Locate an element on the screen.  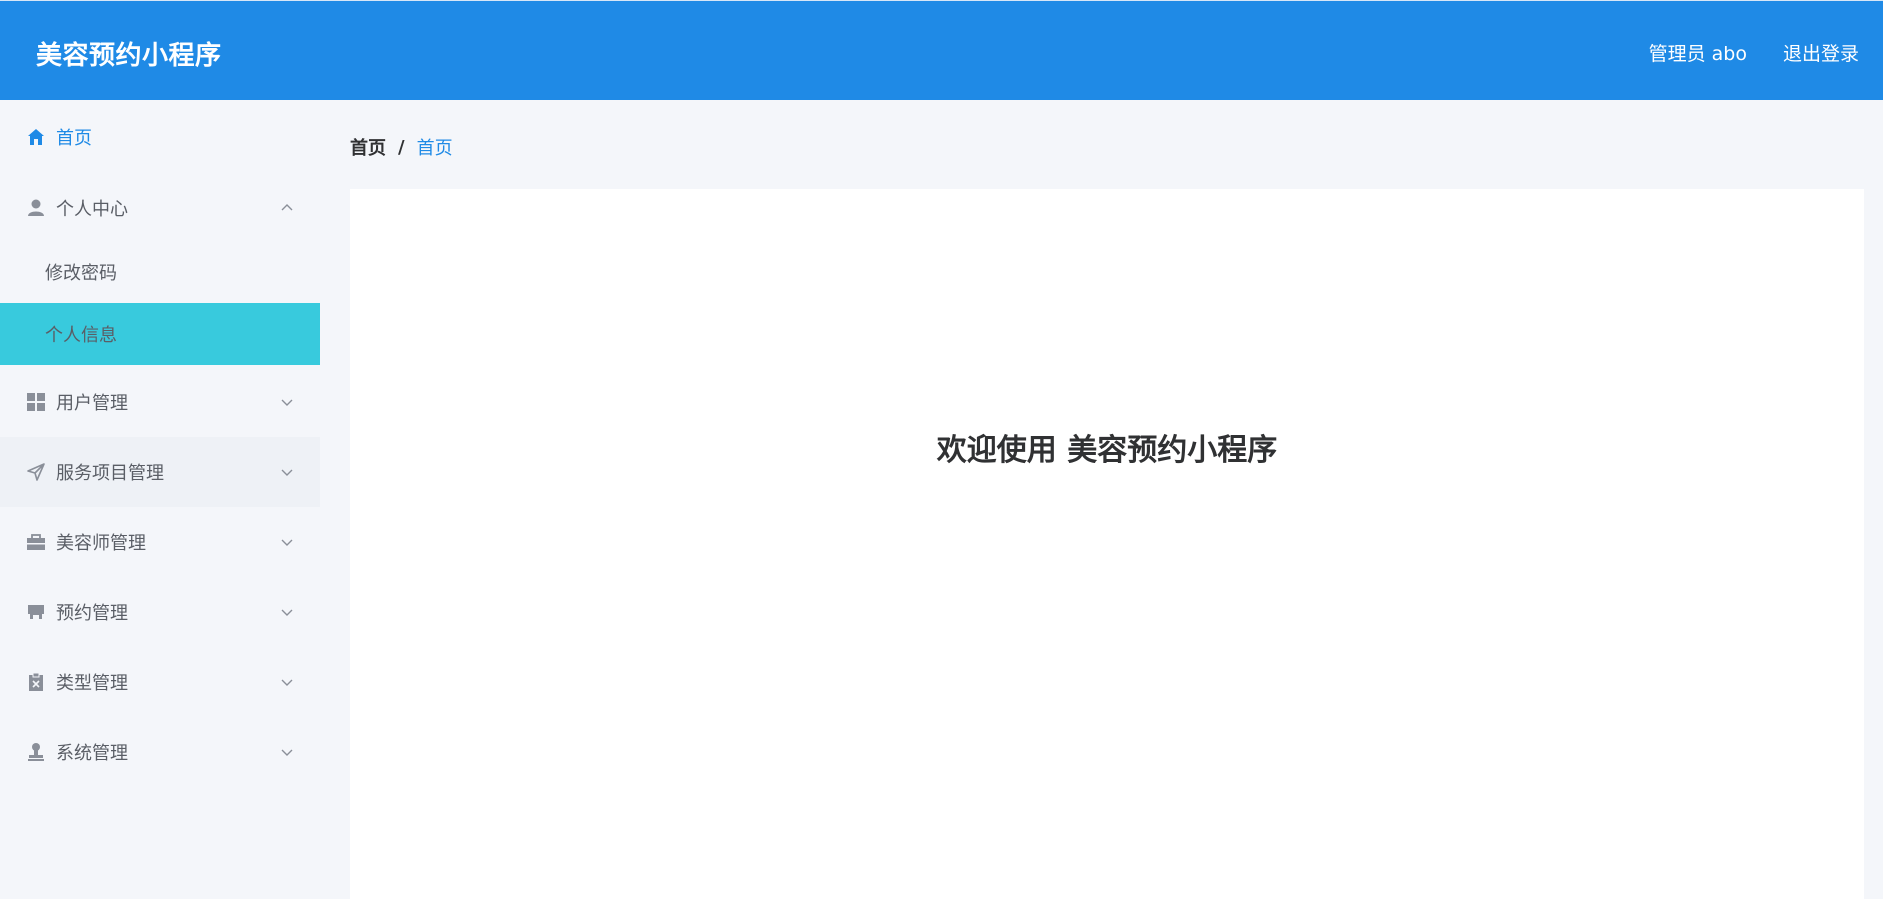
sidebar-subitem-label: 修改密码 is located at coordinates (81, 273).